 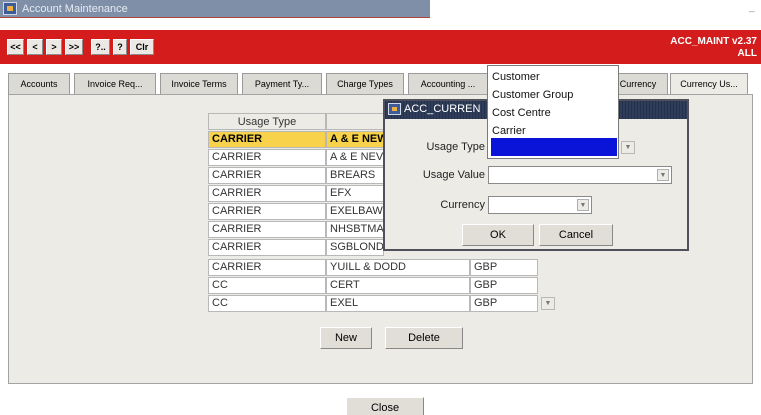 What do you see at coordinates (267, 121) in the screenshot?
I see `column-header-usage-type: Usage Type` at bounding box center [267, 121].